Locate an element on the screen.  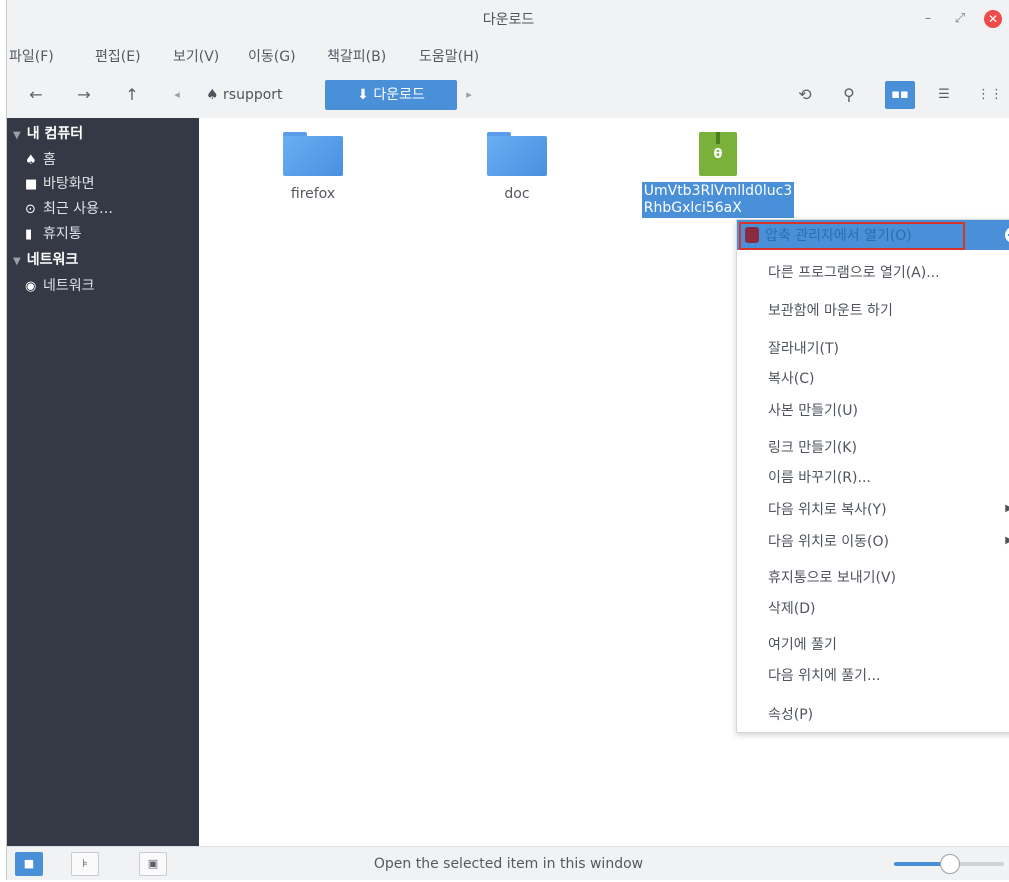
list-view-button: ⋮⋮ is located at coordinates (990, 95).